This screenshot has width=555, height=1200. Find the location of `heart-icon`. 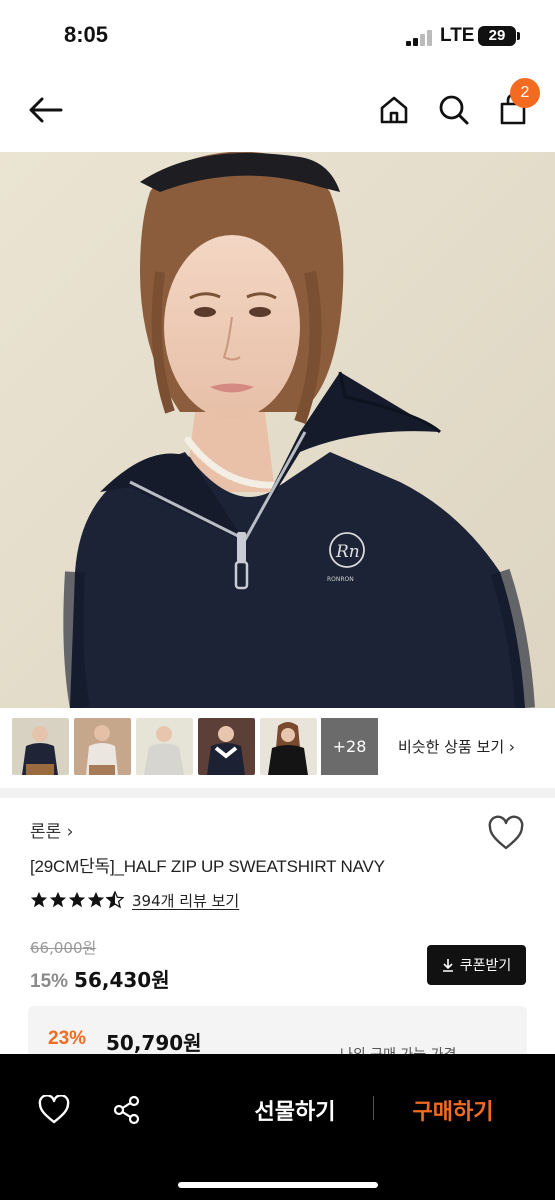

heart-icon is located at coordinates (506, 834).